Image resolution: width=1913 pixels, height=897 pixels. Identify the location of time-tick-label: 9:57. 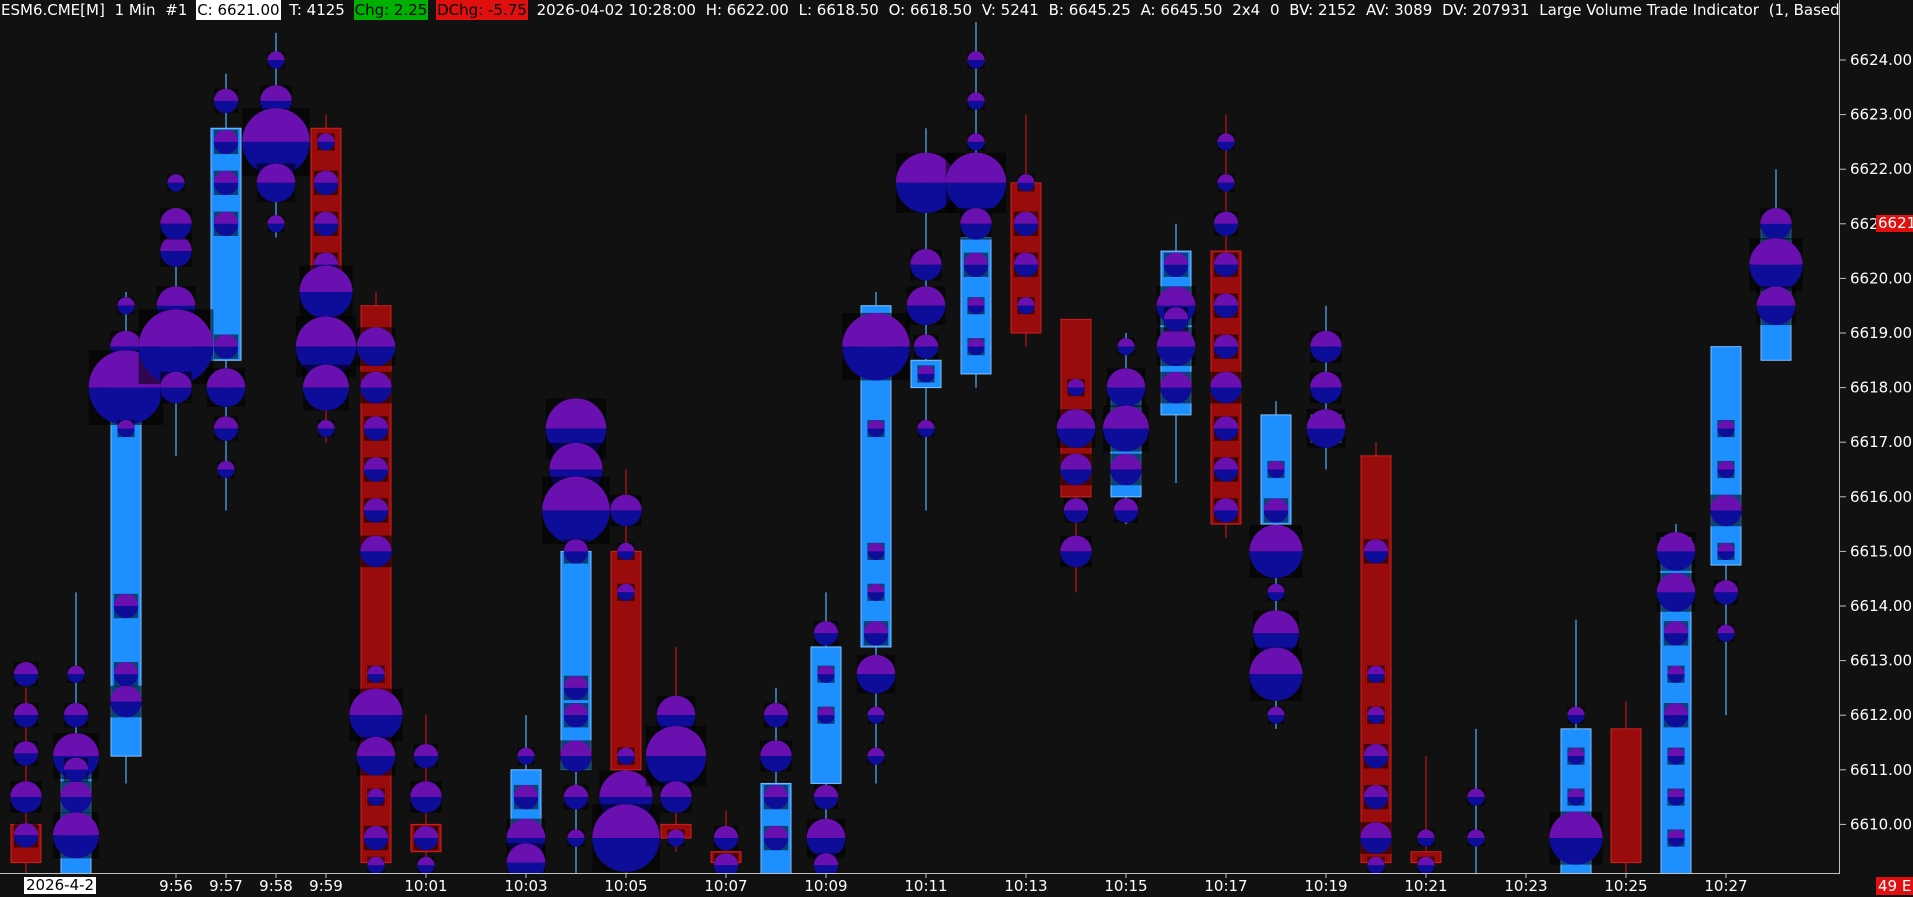
(226, 886).